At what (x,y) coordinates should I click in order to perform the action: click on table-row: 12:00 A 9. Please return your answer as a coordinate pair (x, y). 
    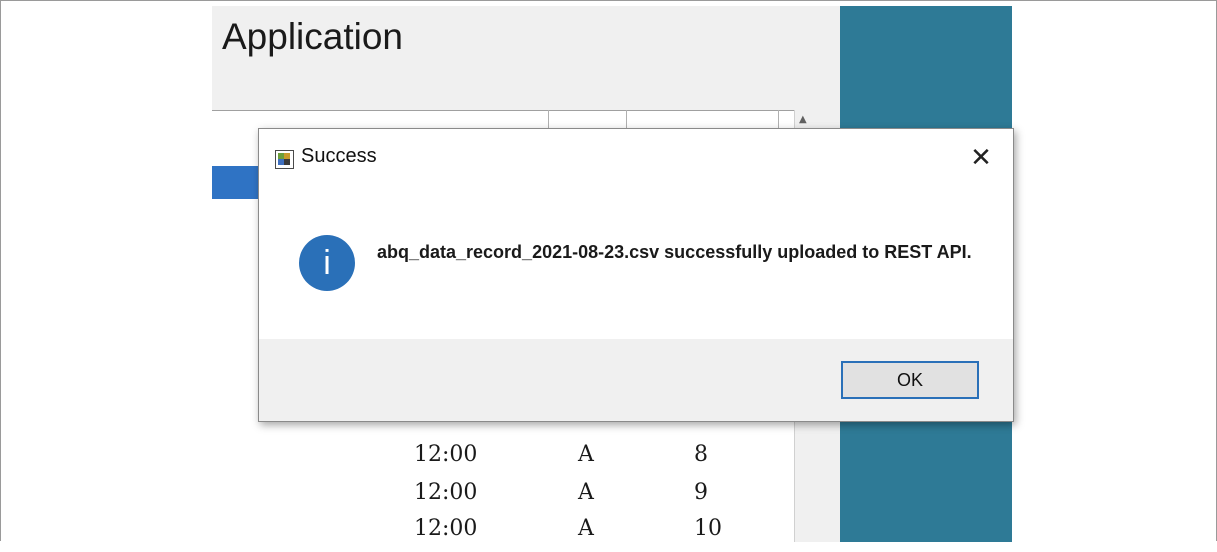
    Looking at the image, I should click on (460, 498).